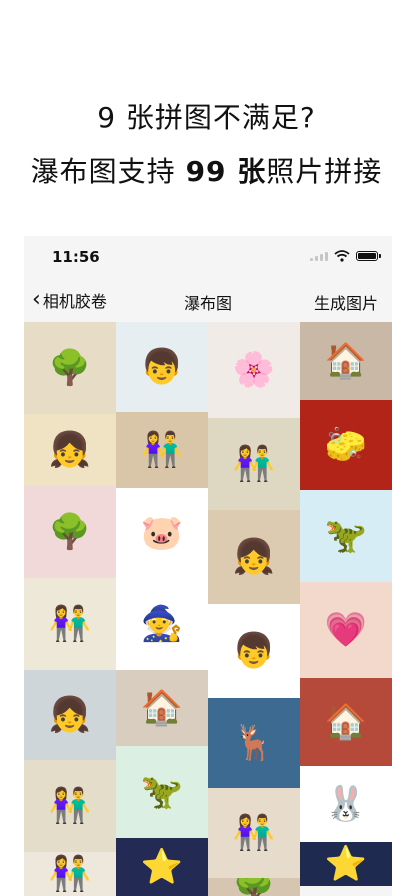 This screenshot has height=896, width=413. I want to click on promo-line-2: 瀑布图支持 99 张照片拼接, so click(206, 170).